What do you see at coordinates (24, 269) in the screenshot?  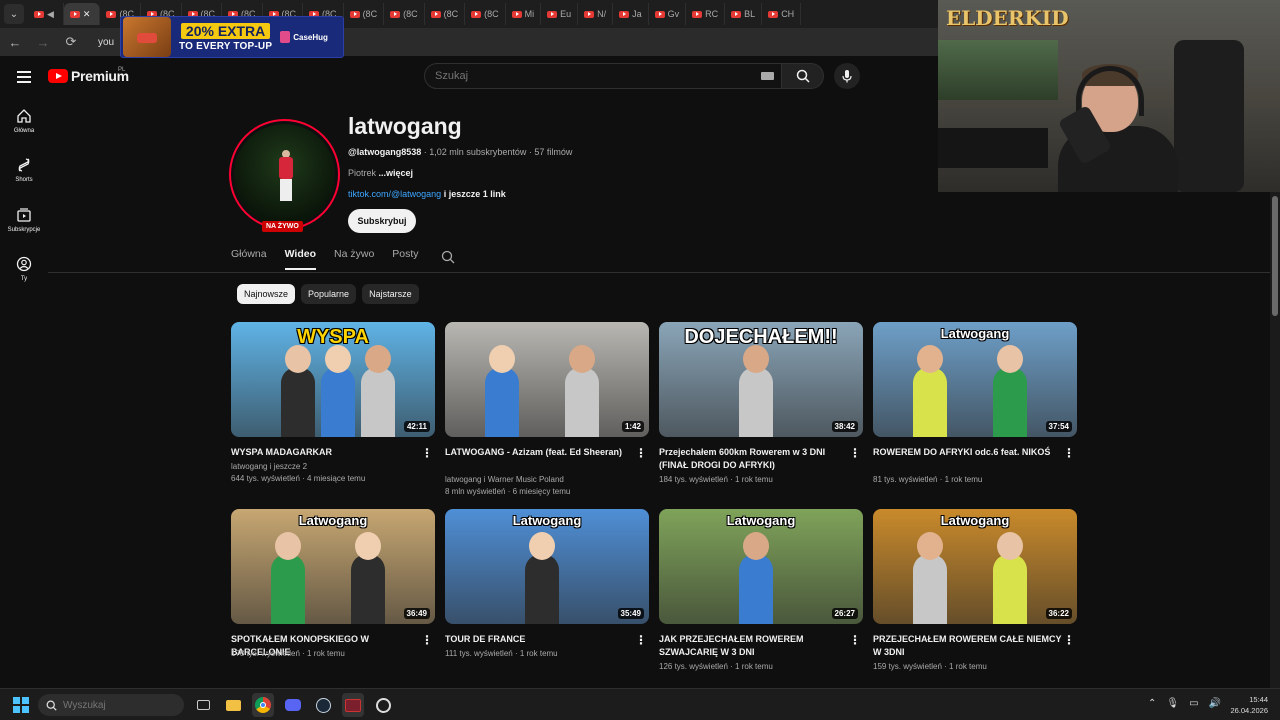 I see `sidebar-item-you: Ty` at bounding box center [24, 269].